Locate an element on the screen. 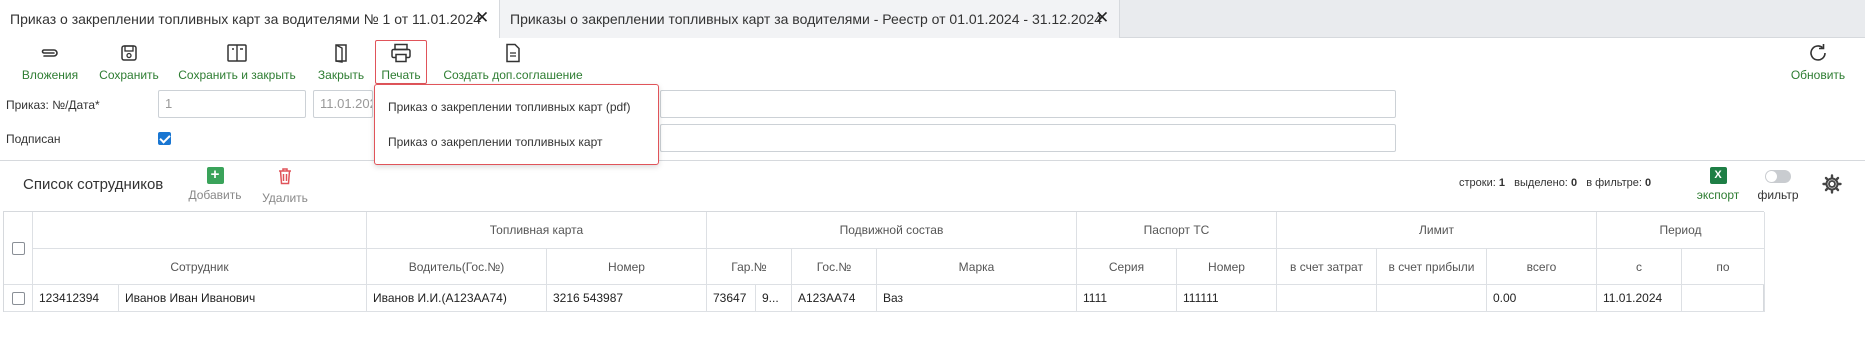 The image size is (1865, 341). printer-icon is located at coordinates (401, 53).